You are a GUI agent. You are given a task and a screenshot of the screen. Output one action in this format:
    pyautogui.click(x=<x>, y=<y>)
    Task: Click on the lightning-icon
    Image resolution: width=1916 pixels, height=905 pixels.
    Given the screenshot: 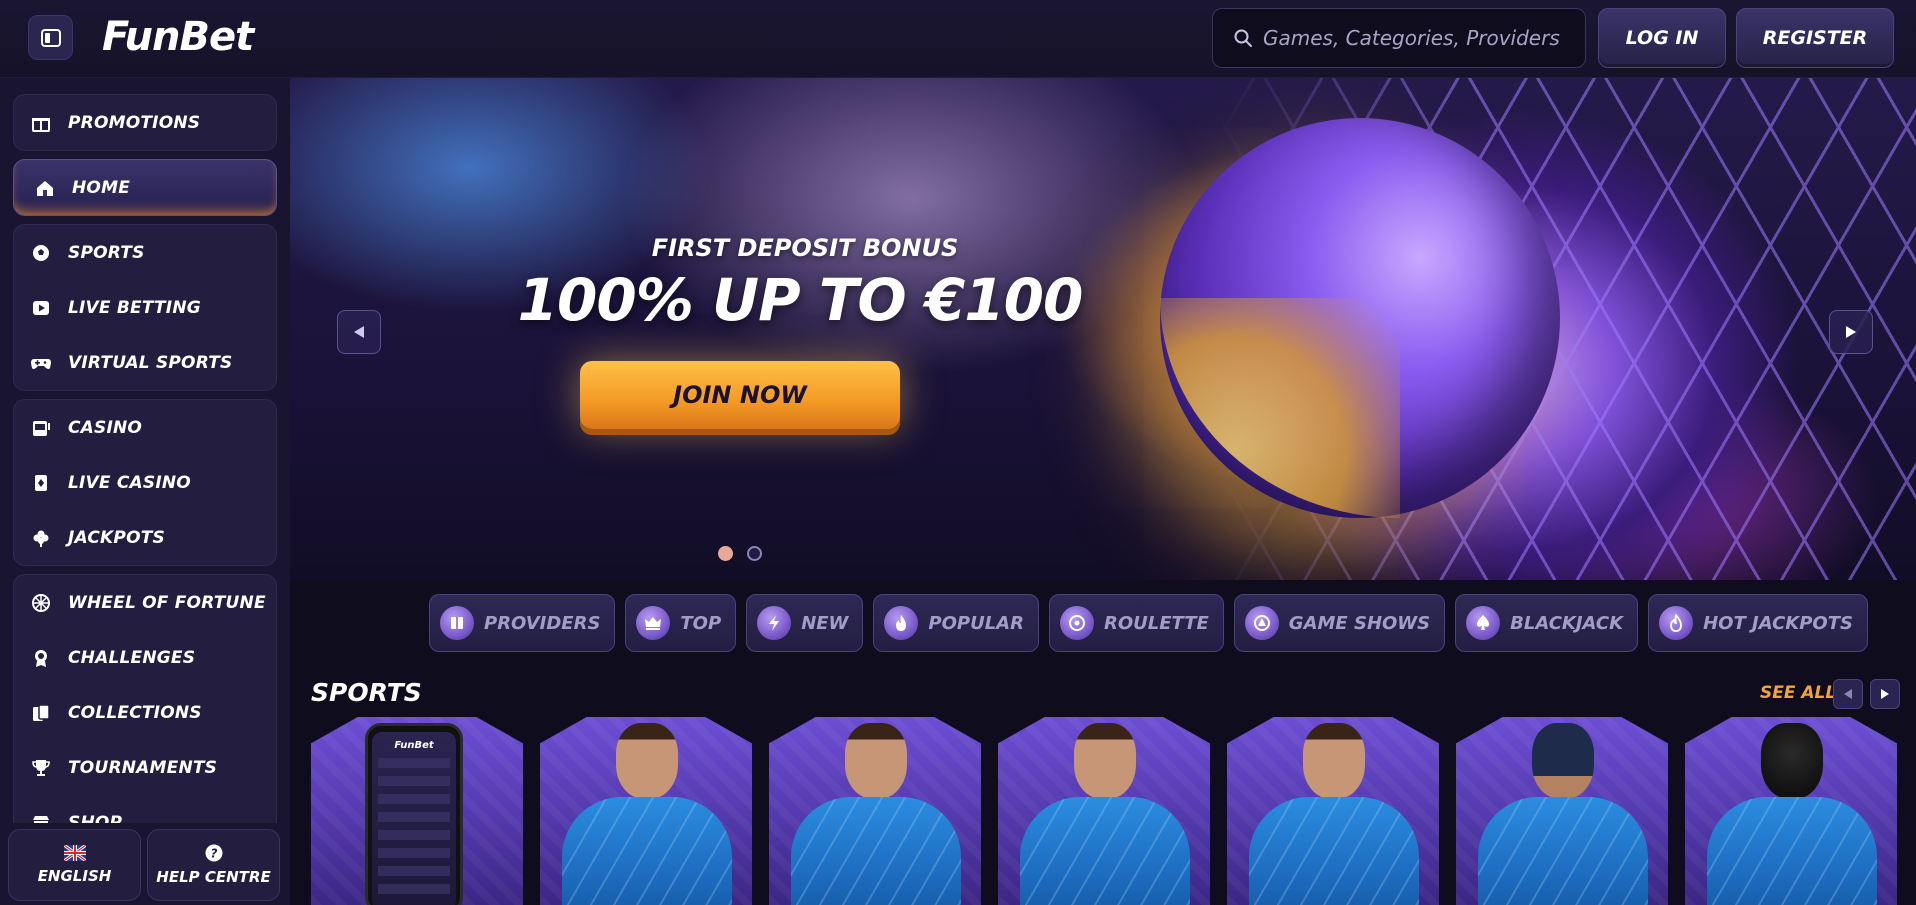 What is the action you would take?
    pyautogui.click(x=774, y=623)
    